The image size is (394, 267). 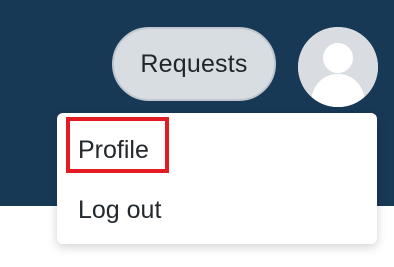 I want to click on requests-button: Requests, so click(x=194, y=64).